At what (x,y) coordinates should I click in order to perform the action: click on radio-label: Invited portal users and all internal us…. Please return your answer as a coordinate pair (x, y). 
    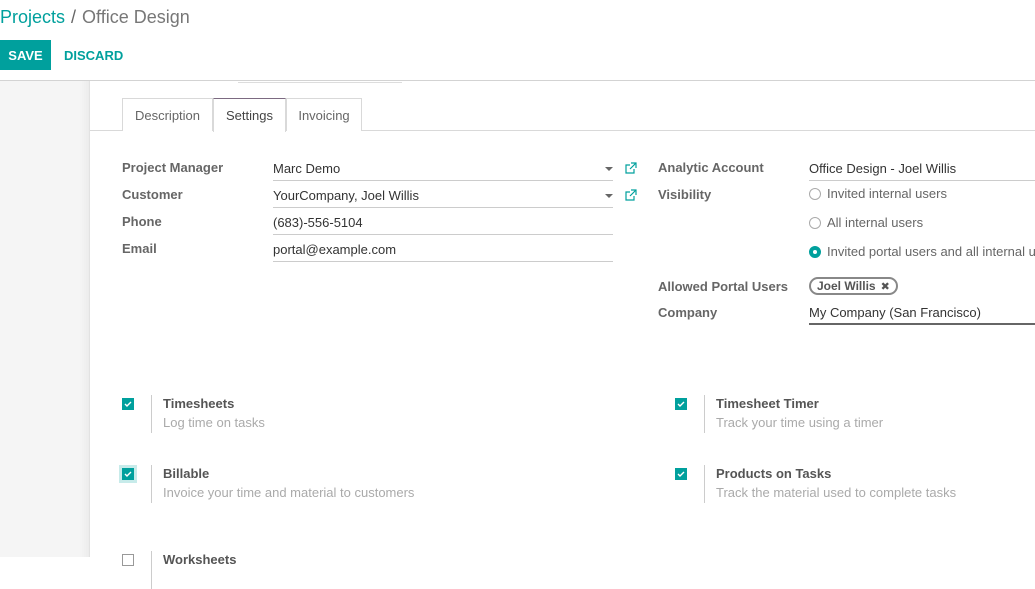
    Looking at the image, I should click on (931, 251).